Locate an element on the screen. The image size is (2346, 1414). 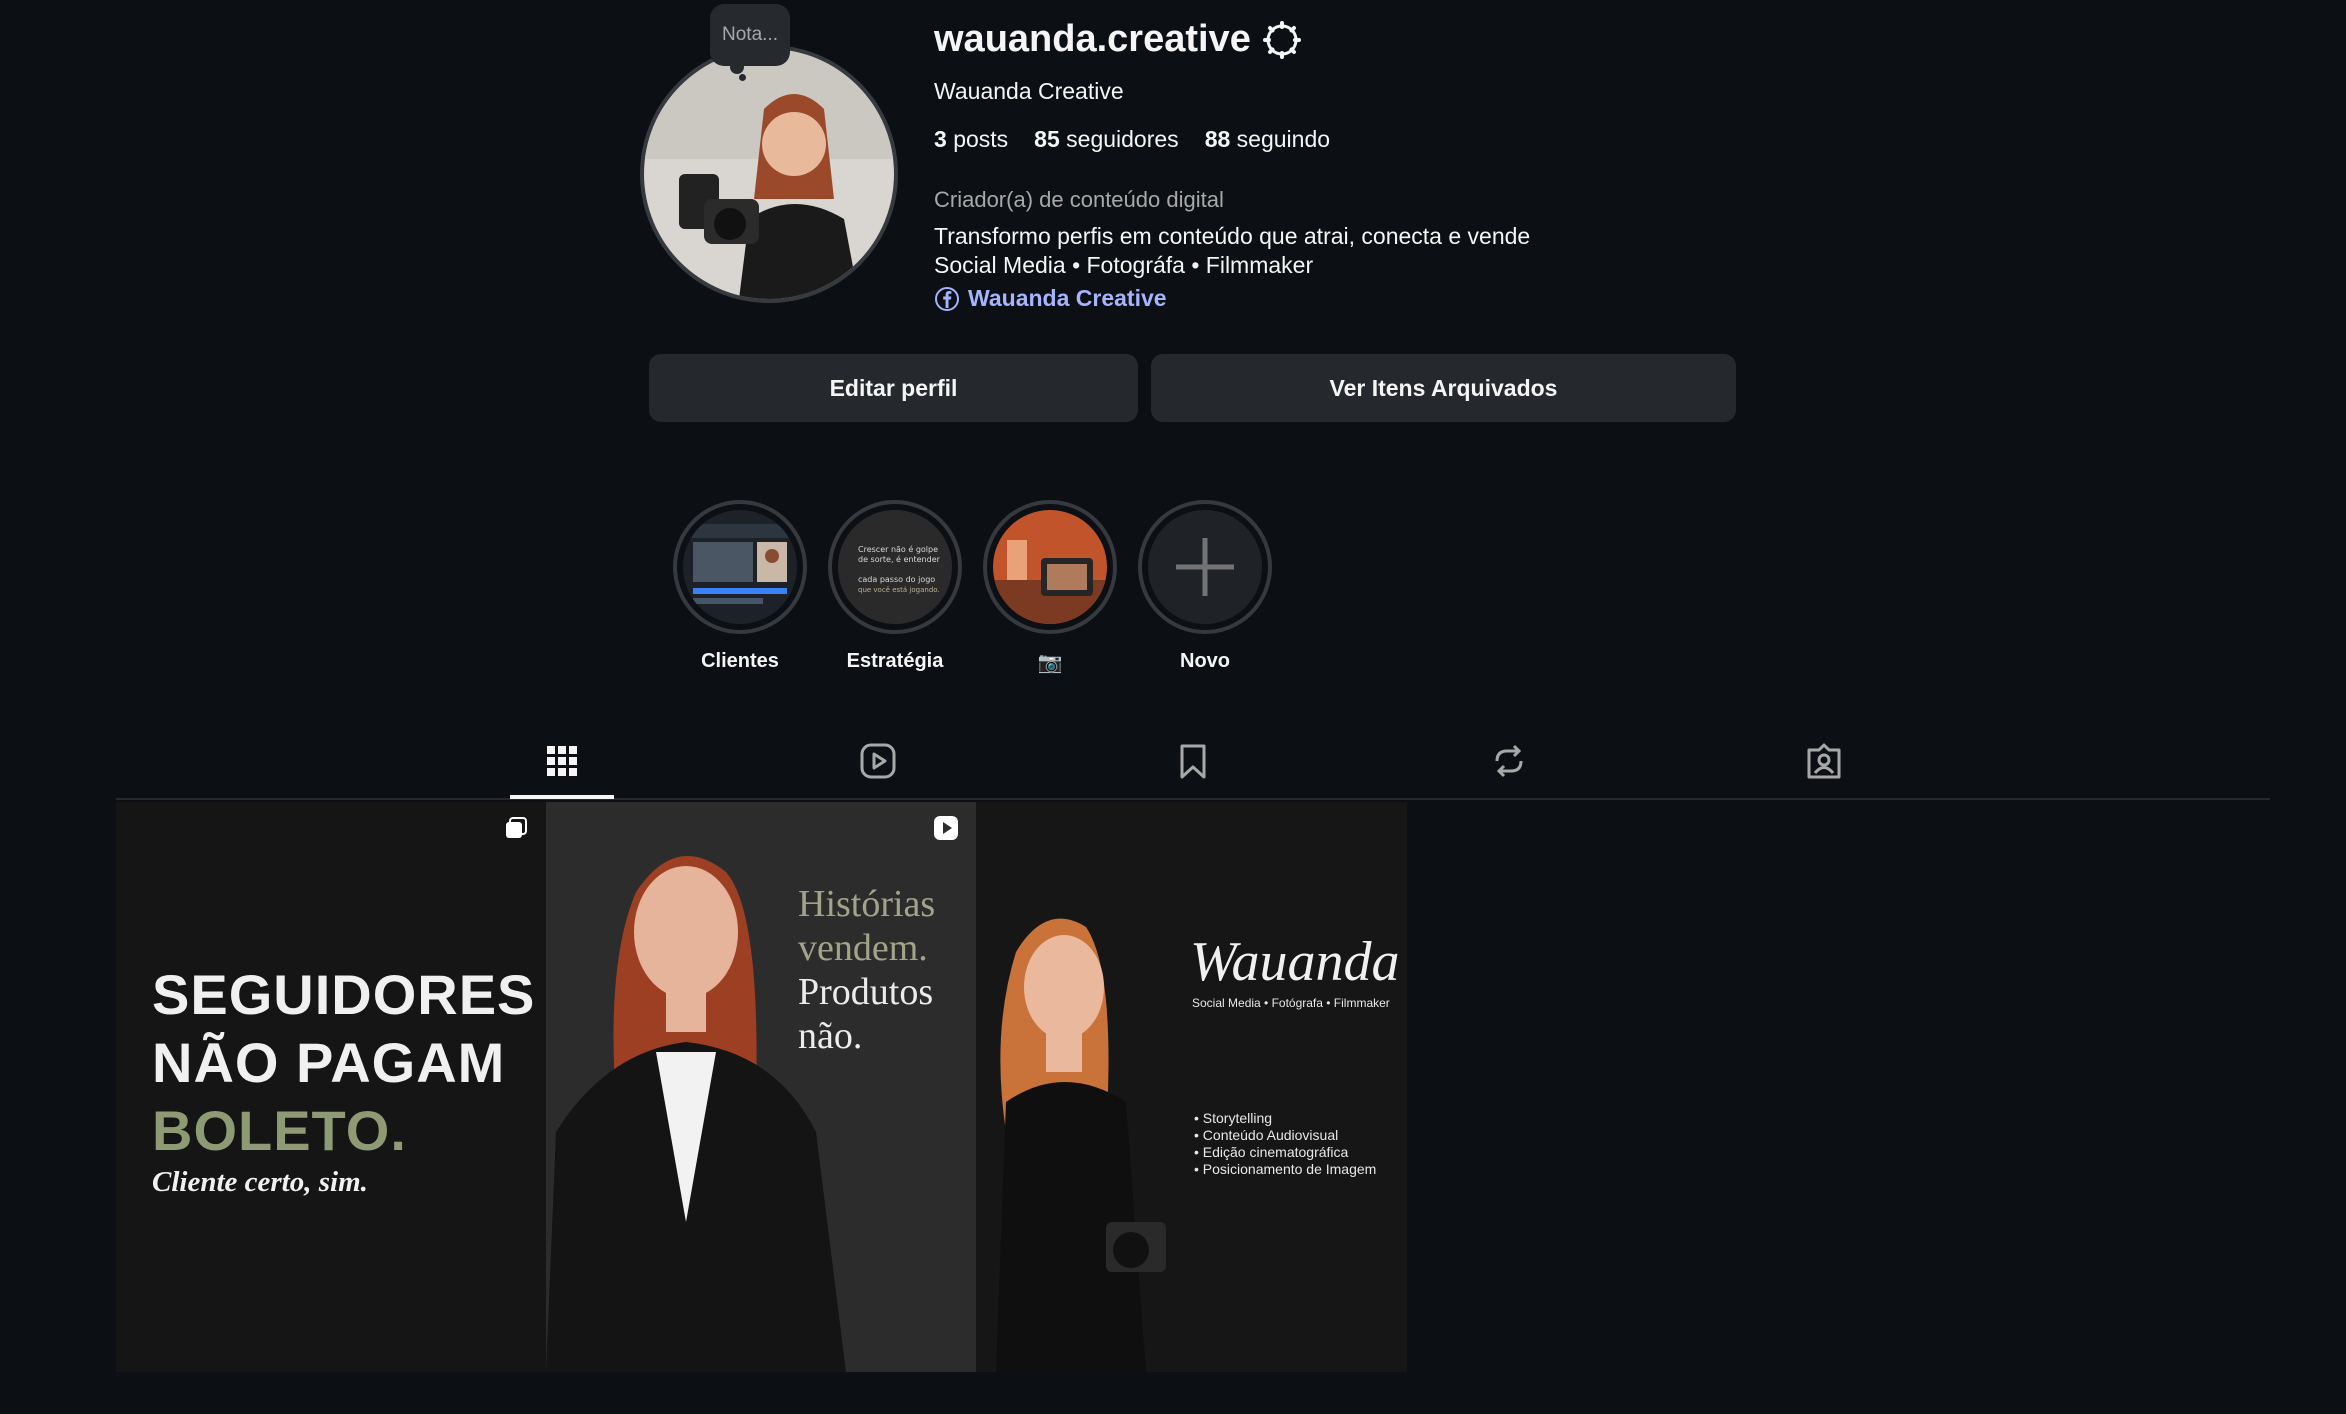
profile-full-name: Wauanda Creative is located at coordinates (1029, 91).